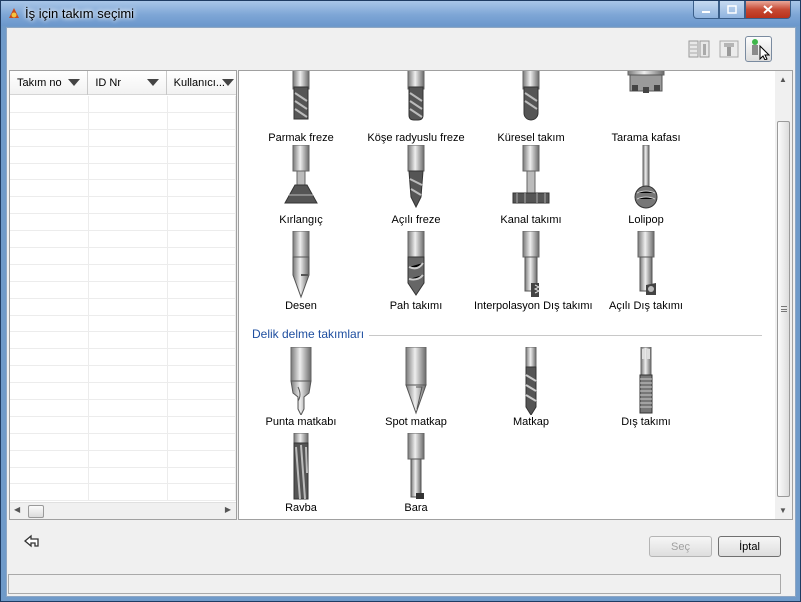  Describe the element at coordinates (301, 473) in the screenshot. I see `tool-item: Ravba` at that location.